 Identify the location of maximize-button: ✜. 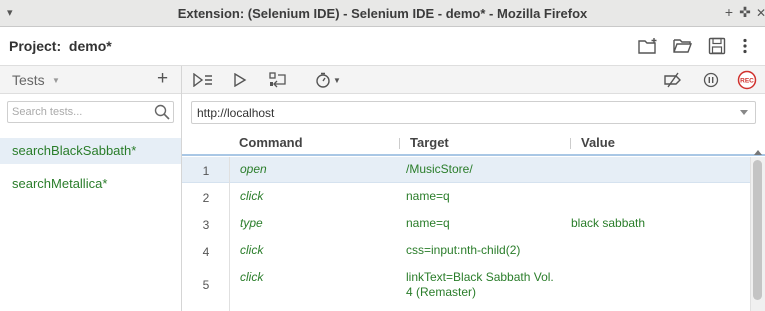
(745, 12).